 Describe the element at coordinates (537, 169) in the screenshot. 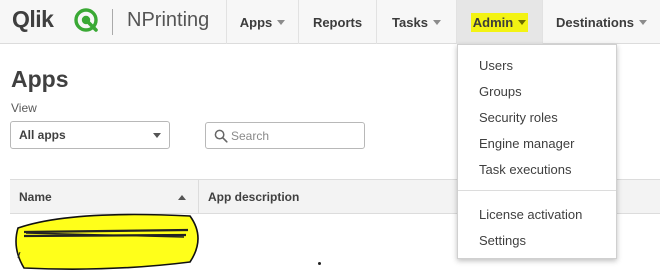

I see `menu-item-task-executions: Task executions` at that location.